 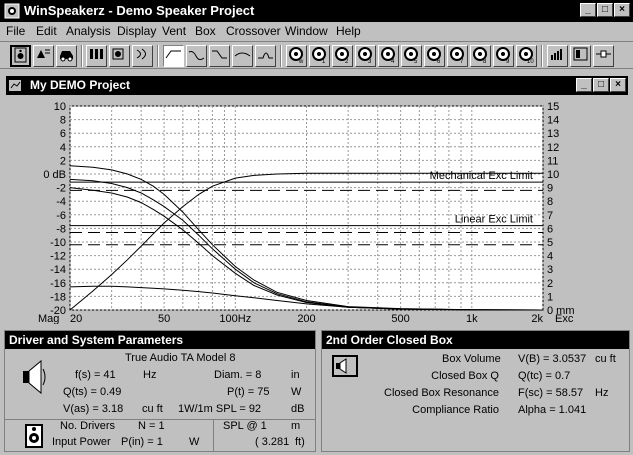 I want to click on app-icon, so click(x=12, y=11).